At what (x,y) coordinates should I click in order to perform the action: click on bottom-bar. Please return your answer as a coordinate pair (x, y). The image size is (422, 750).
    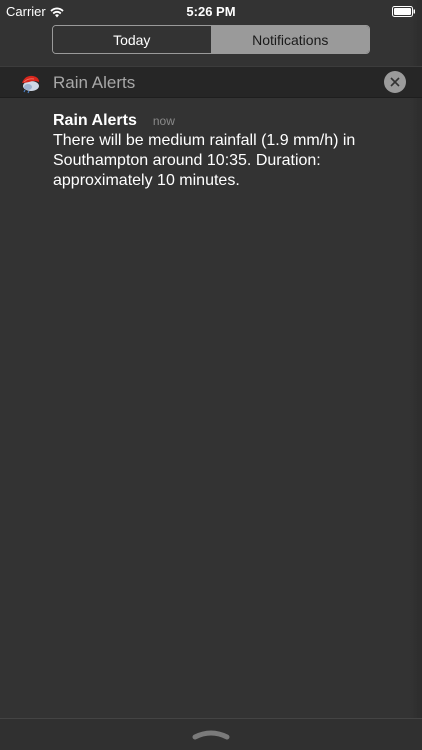
    Looking at the image, I should click on (211, 734).